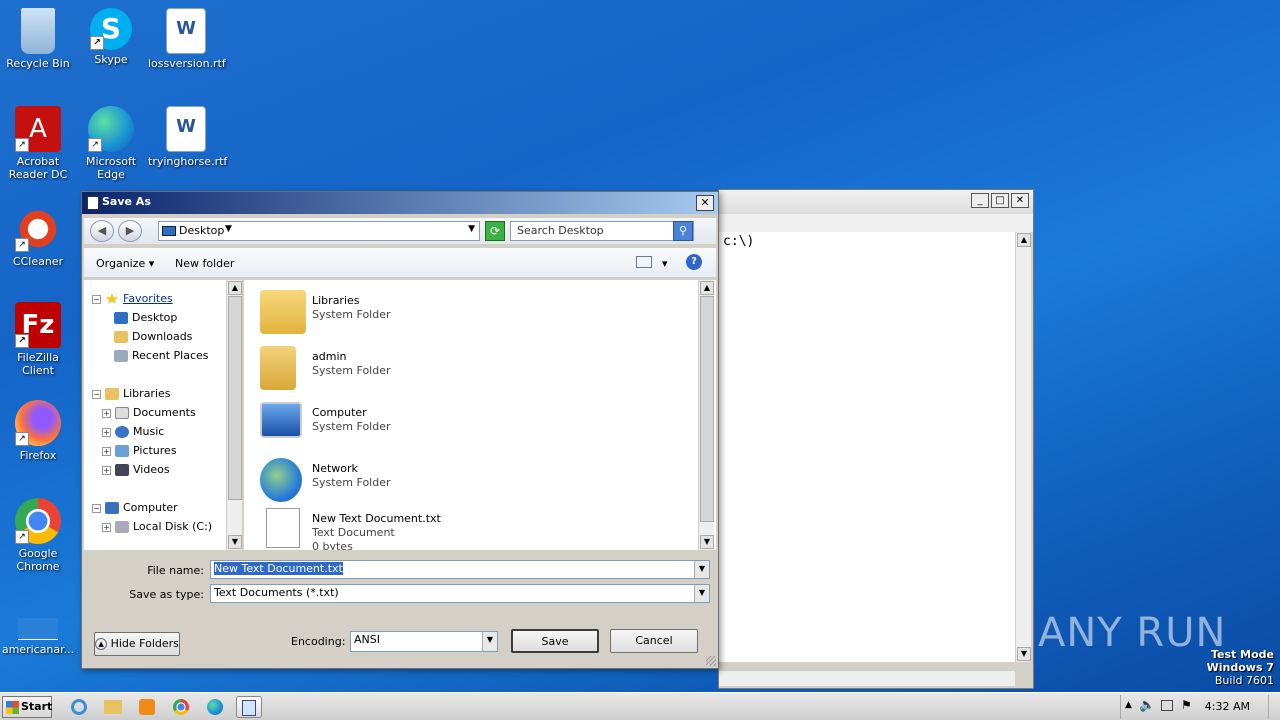 The height and width of the screenshot is (720, 1280). I want to click on edge-taskbar-icon, so click(215, 707).